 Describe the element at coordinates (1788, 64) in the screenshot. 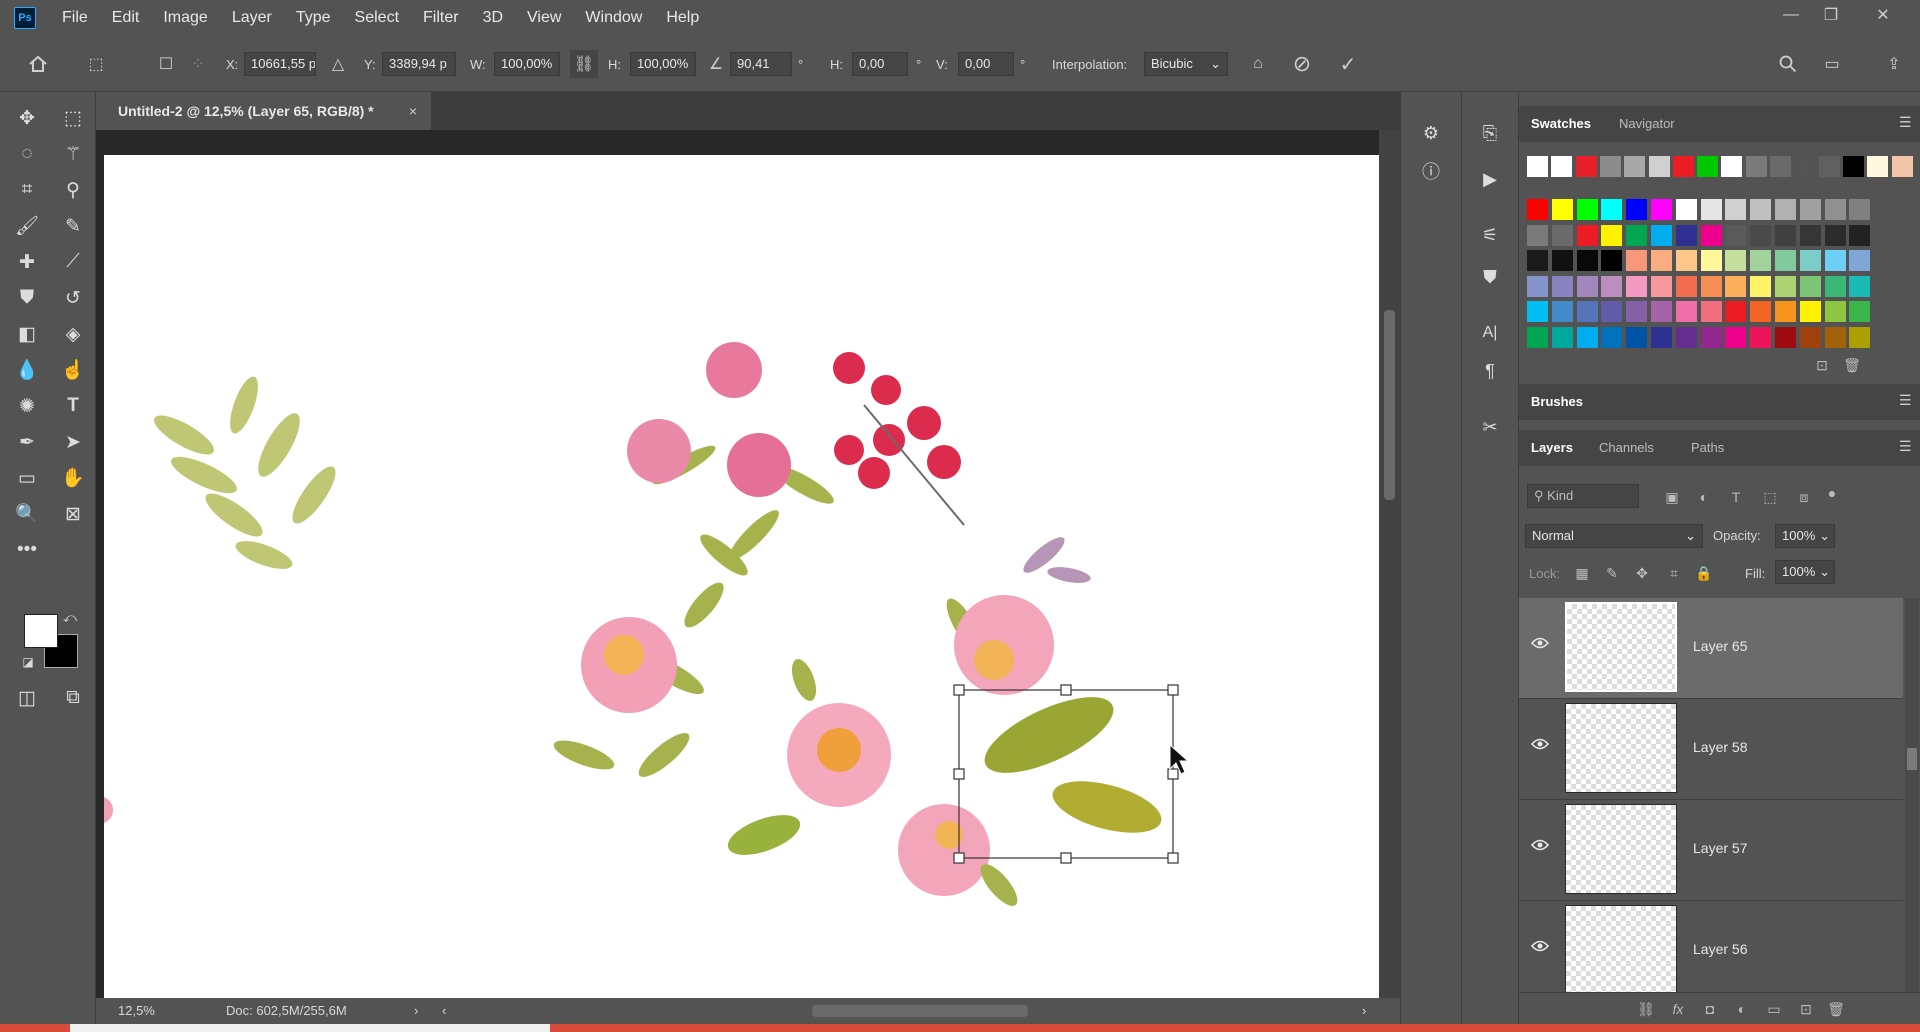

I see `search-icon` at that location.